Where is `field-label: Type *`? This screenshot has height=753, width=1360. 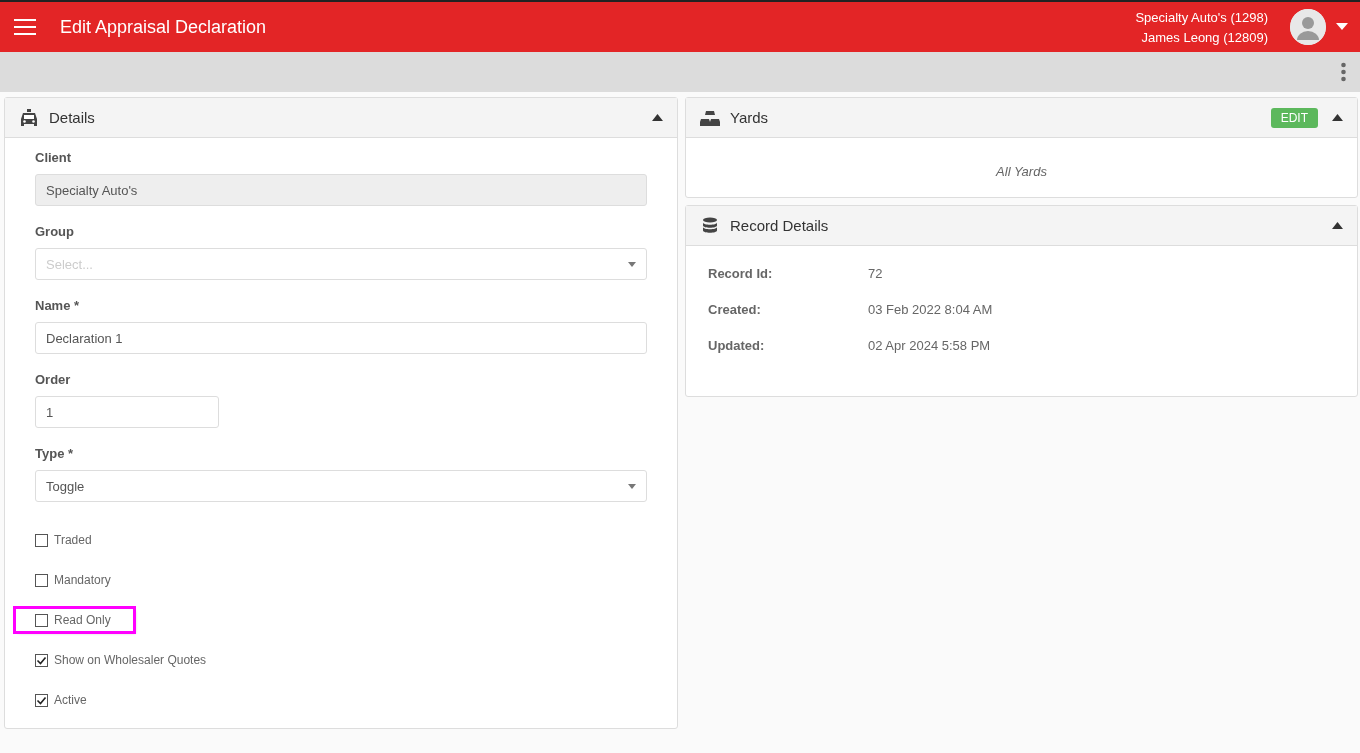
field-label: Type * is located at coordinates (55, 453).